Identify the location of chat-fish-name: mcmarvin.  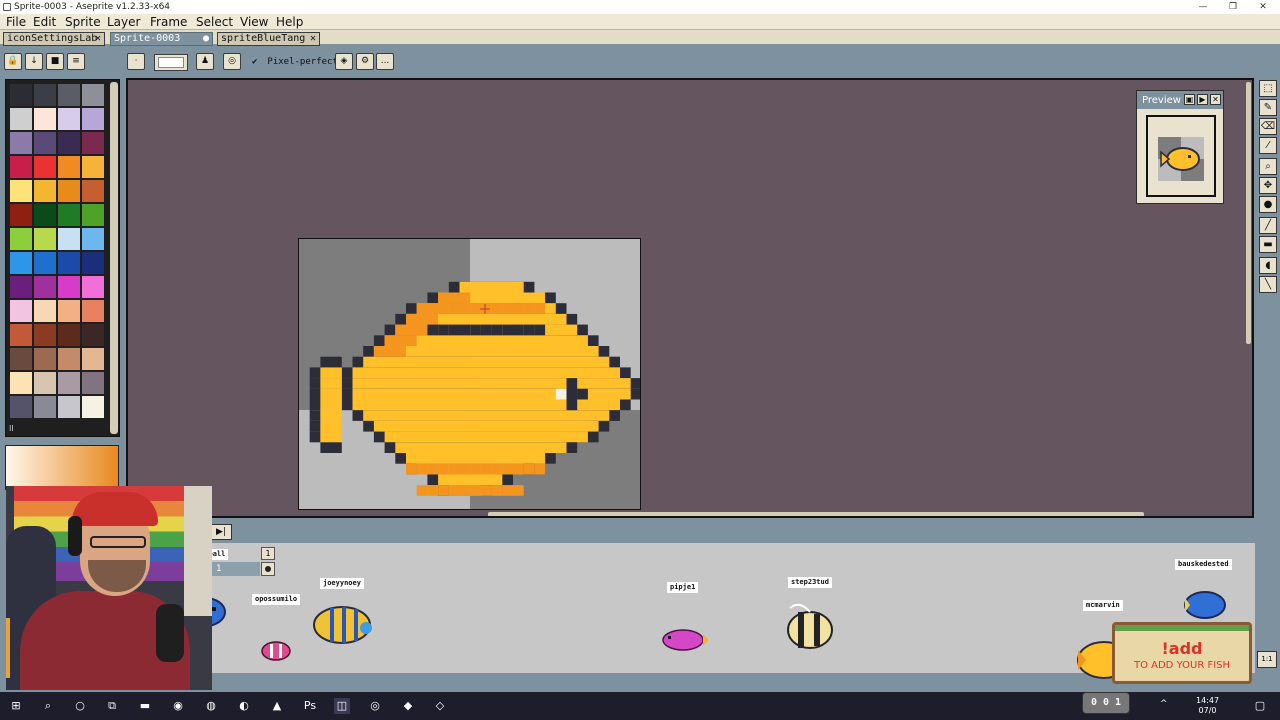
(1103, 605).